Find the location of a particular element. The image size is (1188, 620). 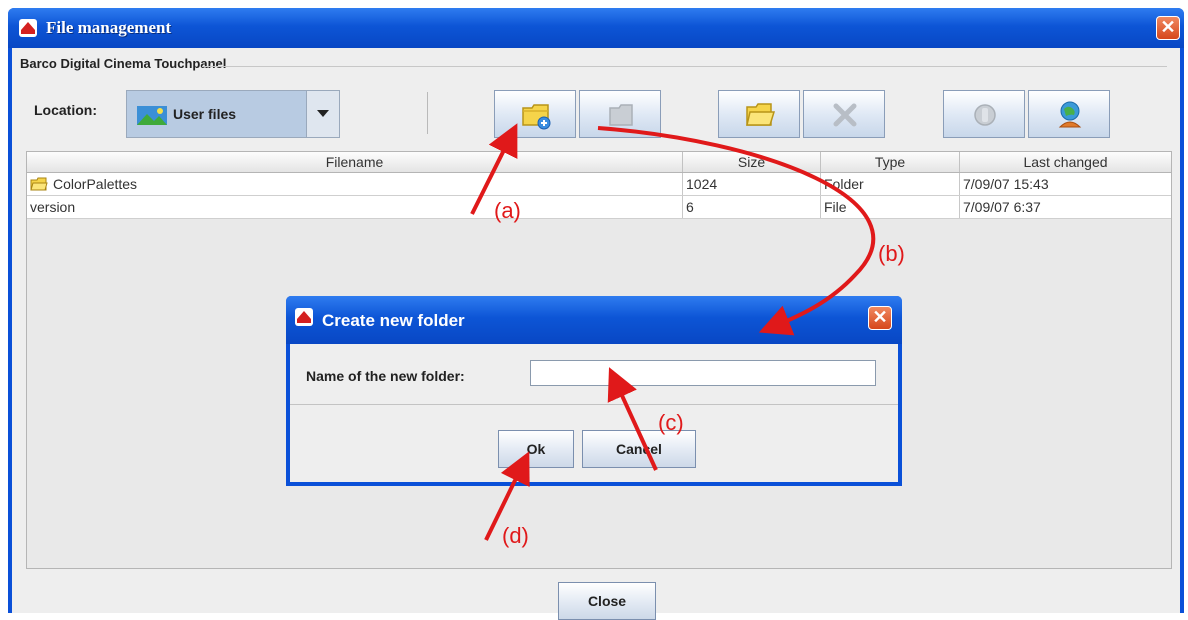

annotation-b: (b) is located at coordinates (891, 253).